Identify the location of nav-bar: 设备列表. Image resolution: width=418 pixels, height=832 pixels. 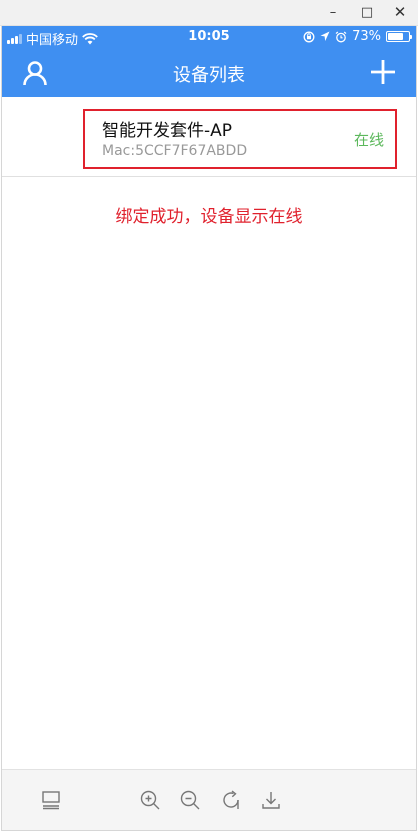
(209, 72).